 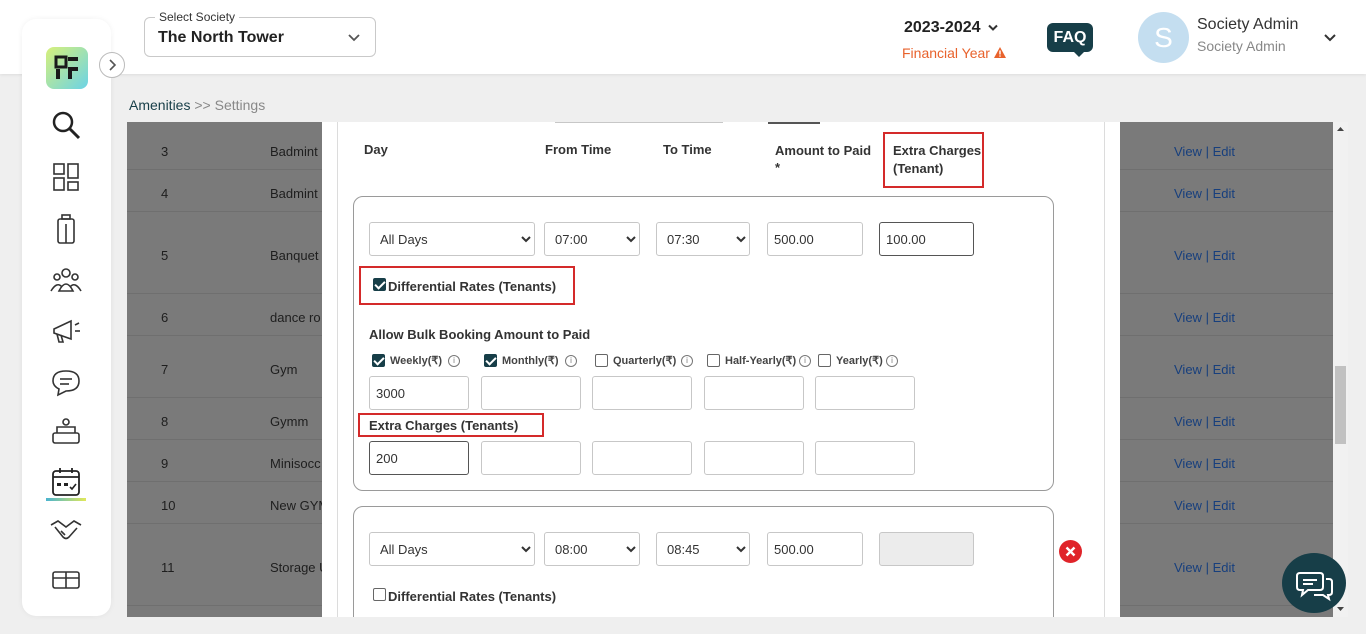 I want to click on weekly-label: Weekly(₹), so click(x=416, y=361).